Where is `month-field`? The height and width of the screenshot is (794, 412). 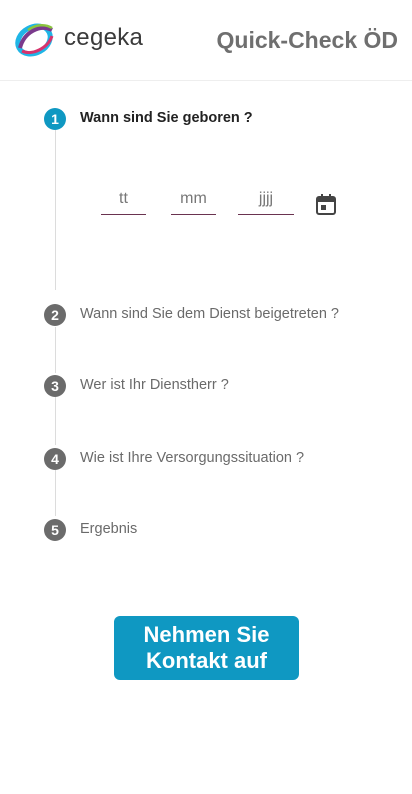 month-field is located at coordinates (193, 199).